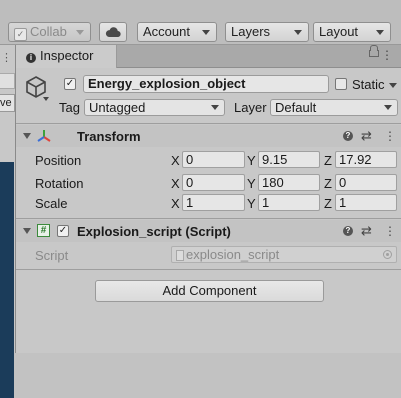 The height and width of the screenshot is (398, 401). I want to click on script-reference-value: explosion_script, so click(233, 254).